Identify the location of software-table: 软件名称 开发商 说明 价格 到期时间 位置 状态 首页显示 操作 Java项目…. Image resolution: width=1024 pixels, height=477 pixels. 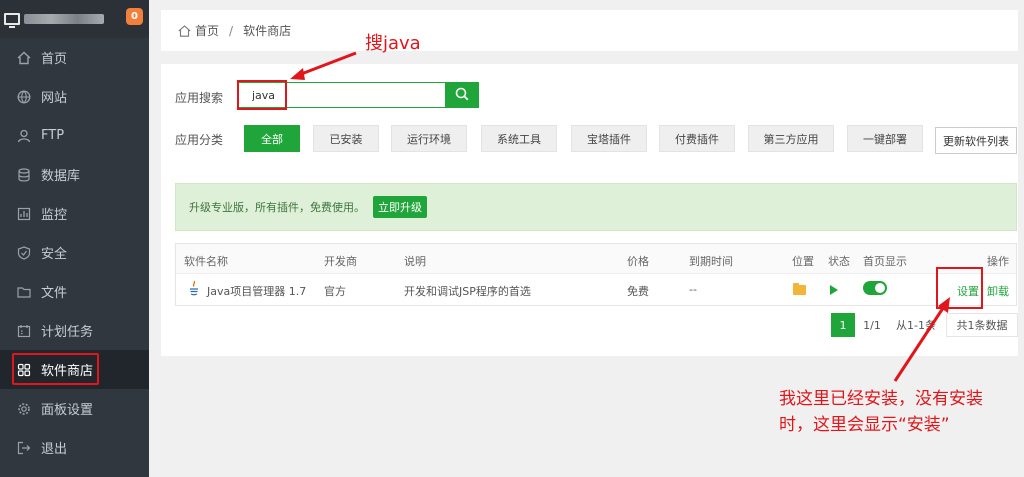
(596, 276).